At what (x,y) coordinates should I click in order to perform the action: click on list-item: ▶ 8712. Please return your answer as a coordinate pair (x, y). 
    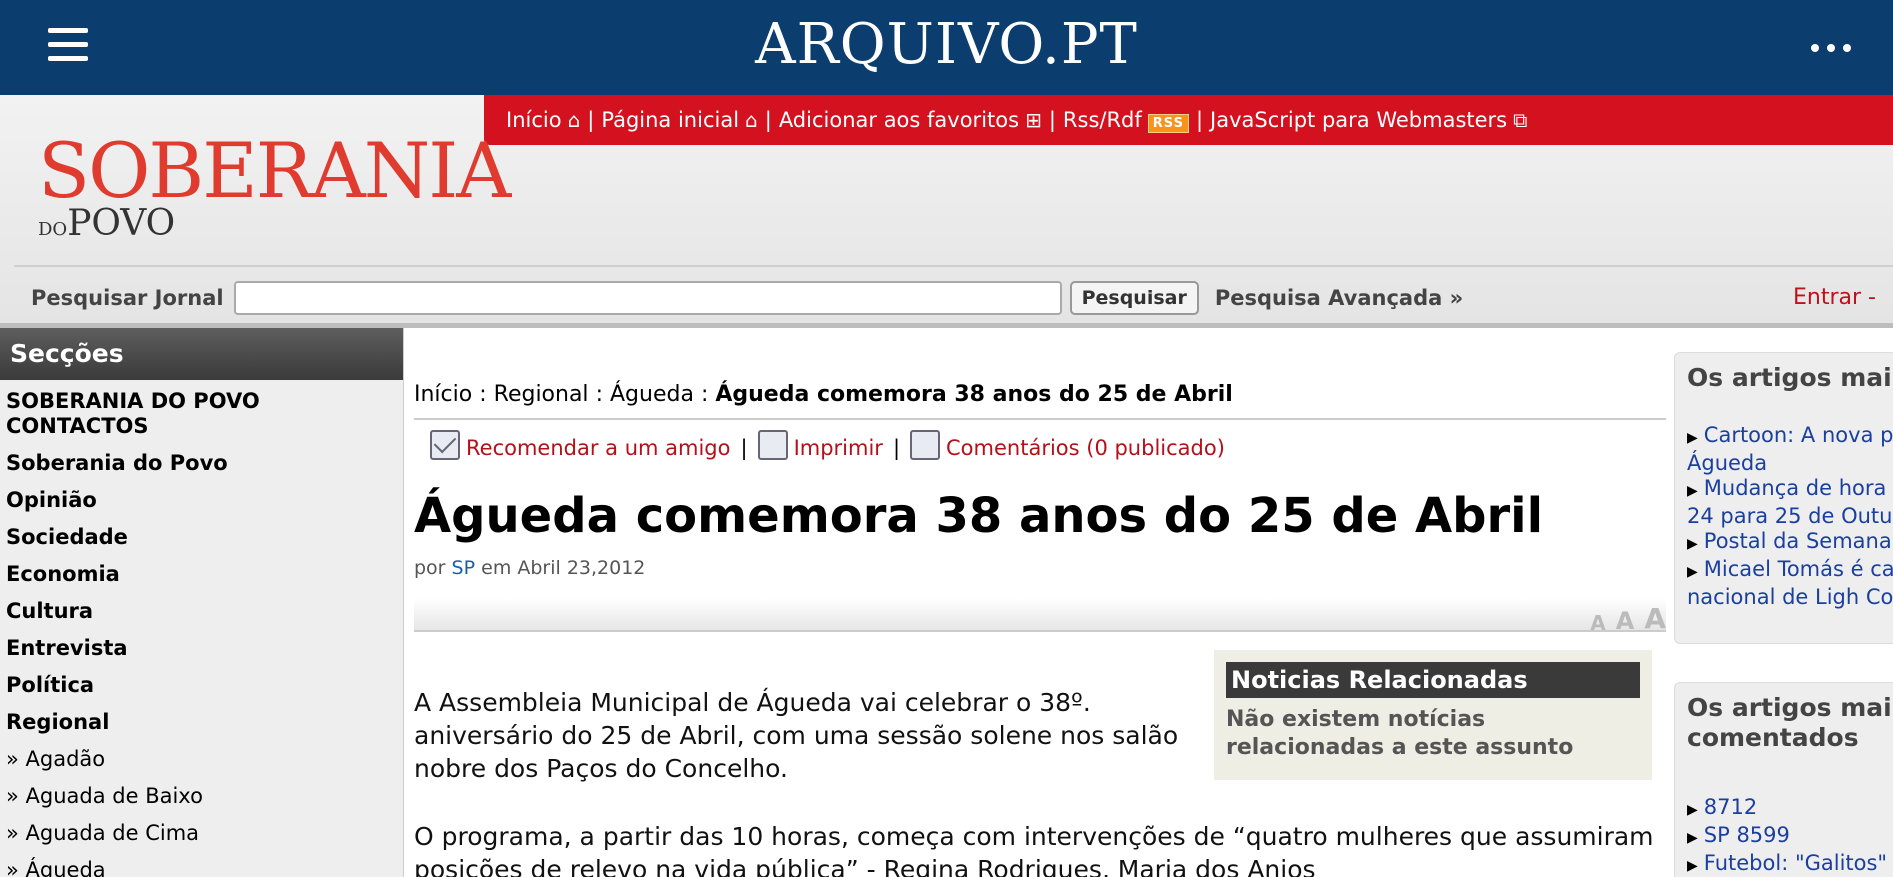
    Looking at the image, I should click on (1790, 809).